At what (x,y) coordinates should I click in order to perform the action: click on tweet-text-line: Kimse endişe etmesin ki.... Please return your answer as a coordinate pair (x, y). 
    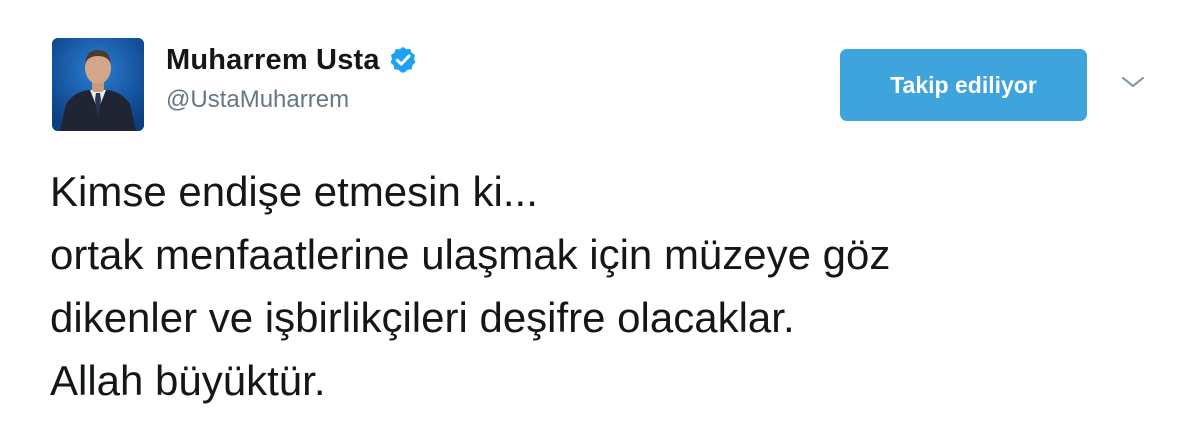
    Looking at the image, I should click on (294, 191).